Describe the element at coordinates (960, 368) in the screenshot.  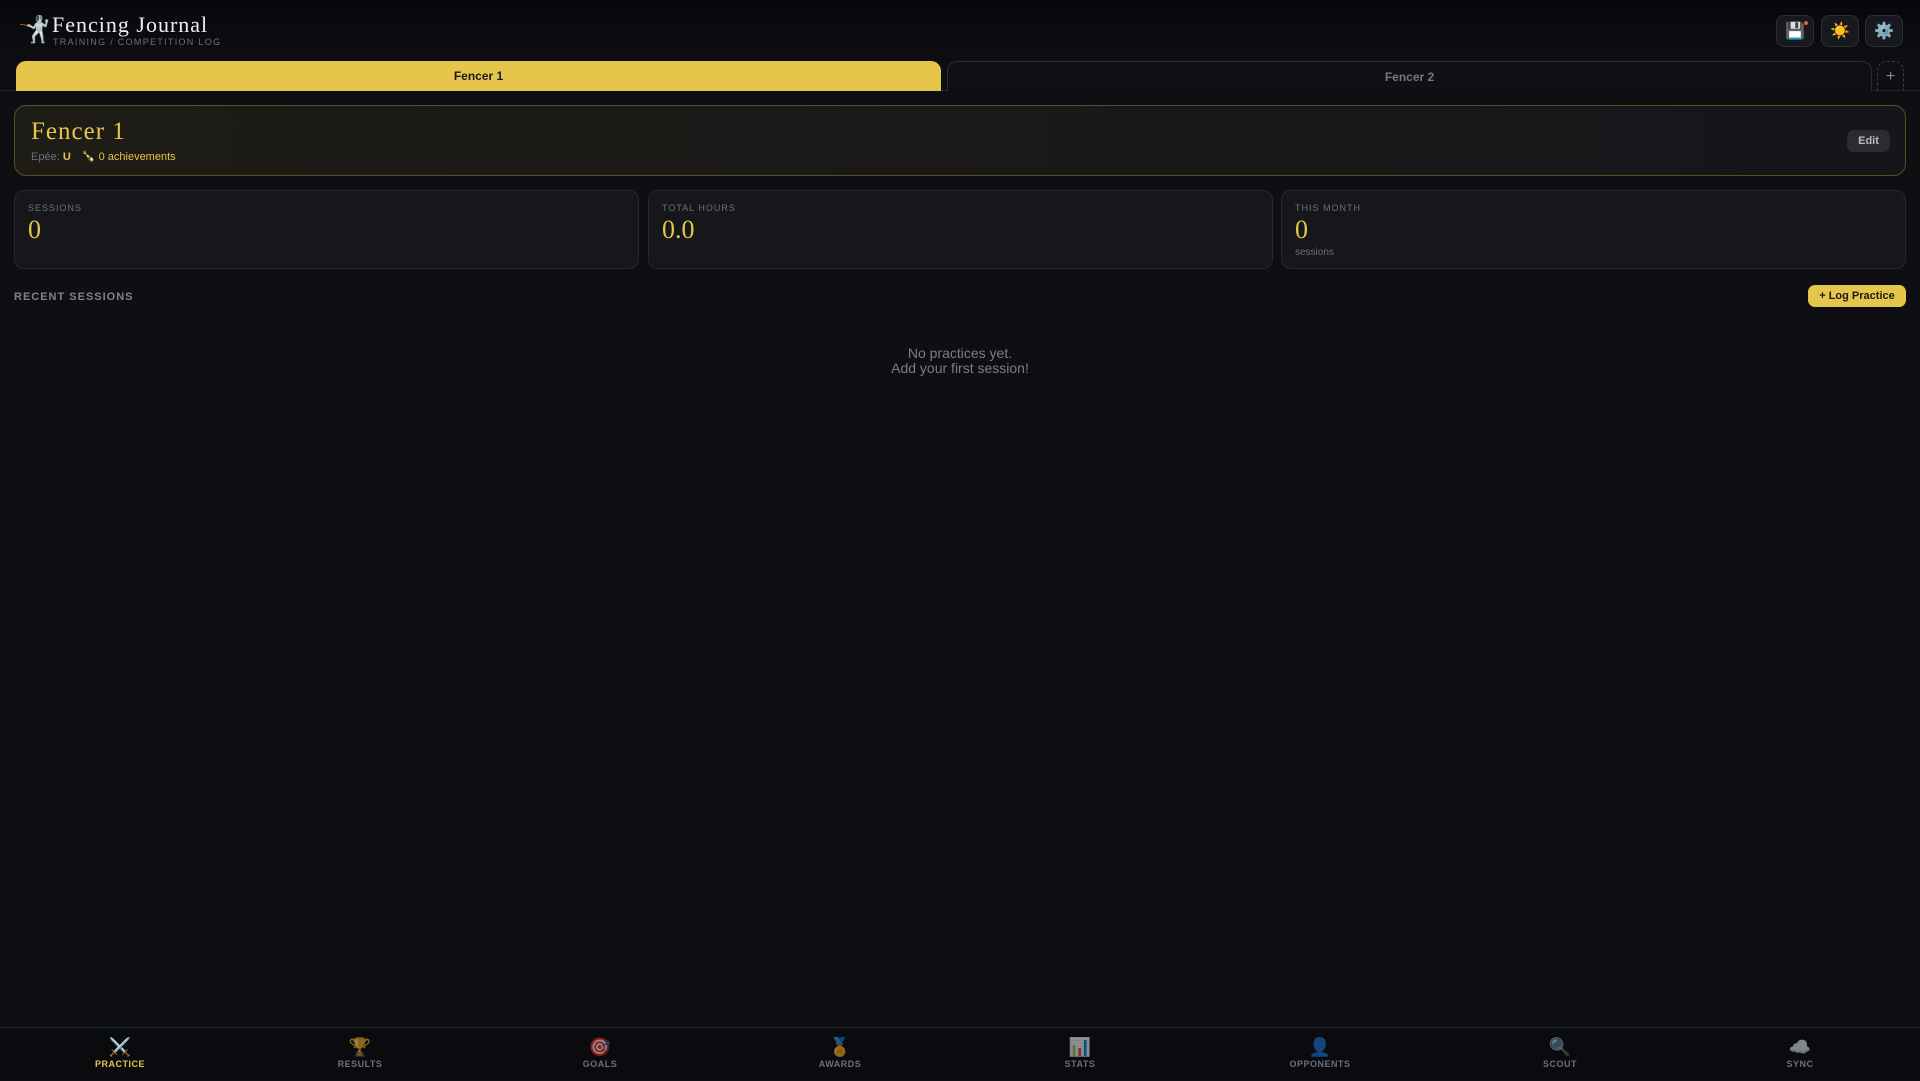
I see `empty-message-sub: Add your first session!` at that location.